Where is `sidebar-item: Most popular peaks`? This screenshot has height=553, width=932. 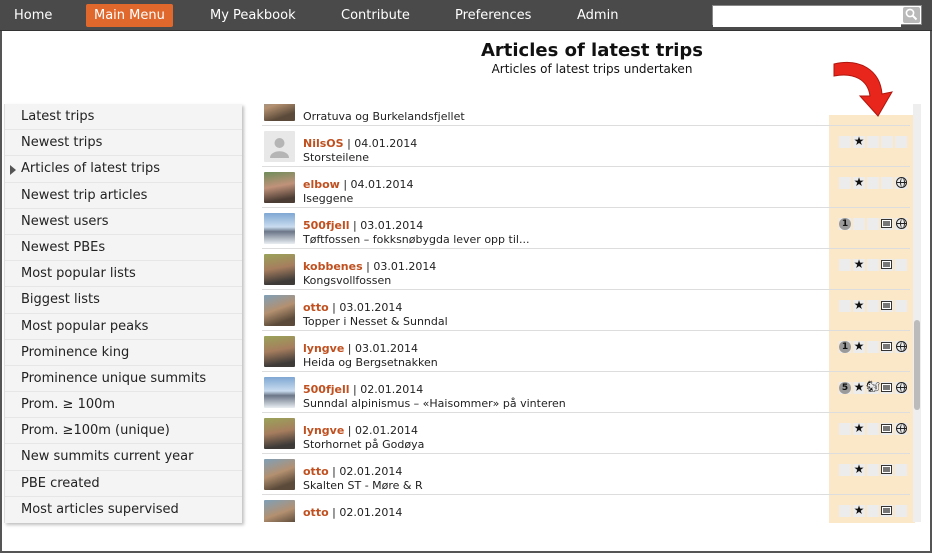 sidebar-item: Most popular peaks is located at coordinates (123, 326).